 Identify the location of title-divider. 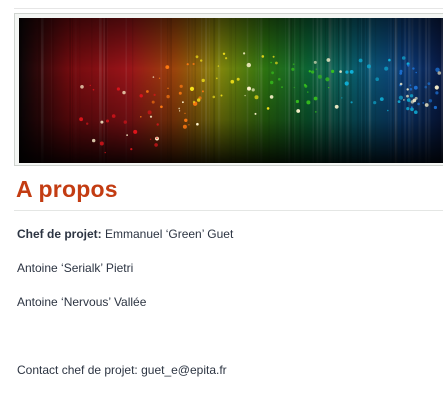
(228, 210).